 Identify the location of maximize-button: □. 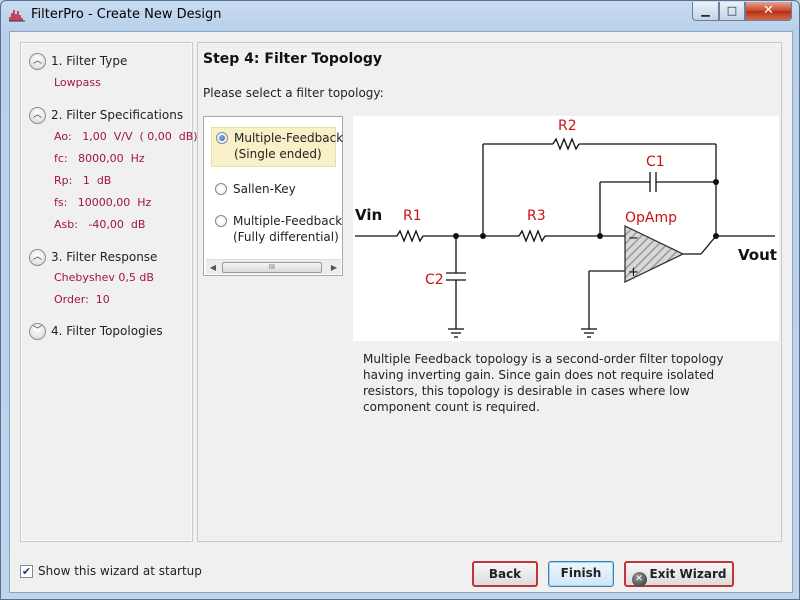
(732, 11).